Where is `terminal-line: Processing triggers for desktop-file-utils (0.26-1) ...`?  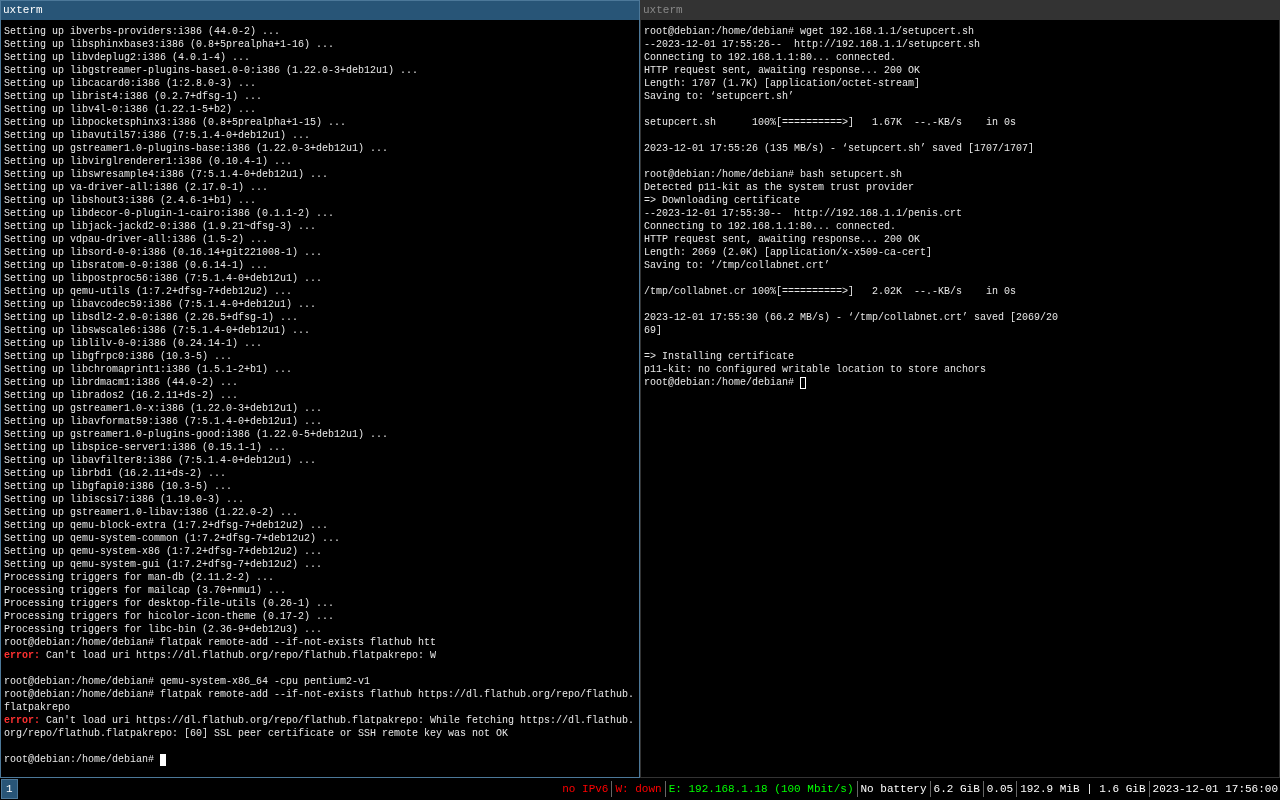
terminal-line: Processing triggers for desktop-file-utils (0.26-1) ... is located at coordinates (170, 603).